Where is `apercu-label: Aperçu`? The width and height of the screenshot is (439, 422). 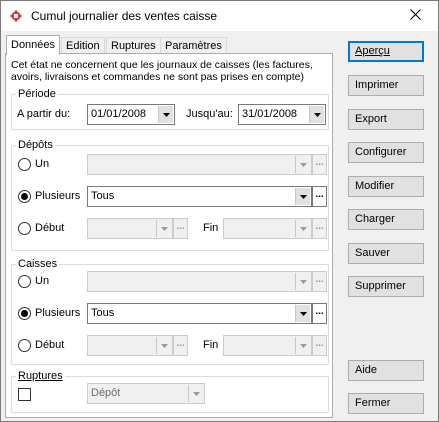
apercu-label: Aperçu is located at coordinates (372, 51).